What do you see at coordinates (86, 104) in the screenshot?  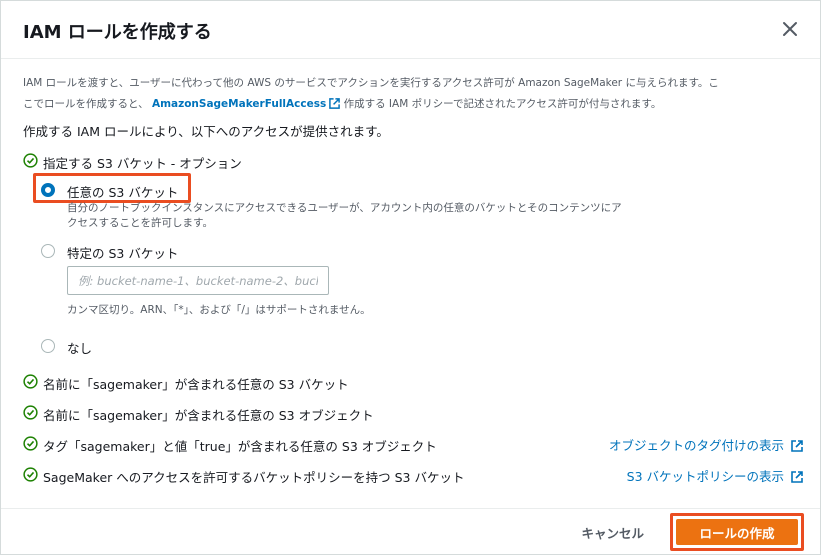 I see `description-text-2: こでロールを作成すると、` at bounding box center [86, 104].